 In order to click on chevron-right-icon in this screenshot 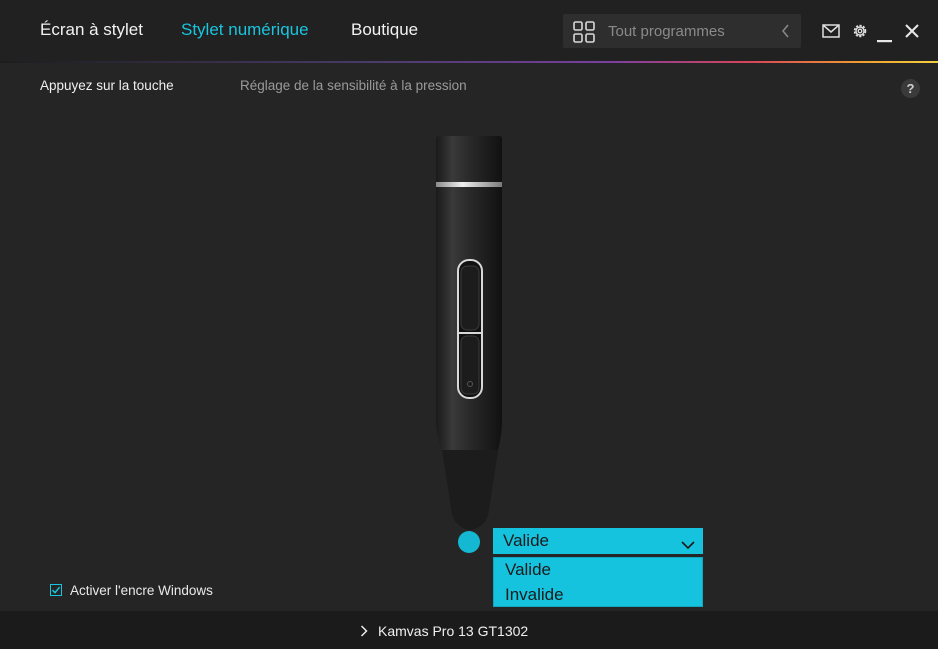, I will do `click(364, 632)`.